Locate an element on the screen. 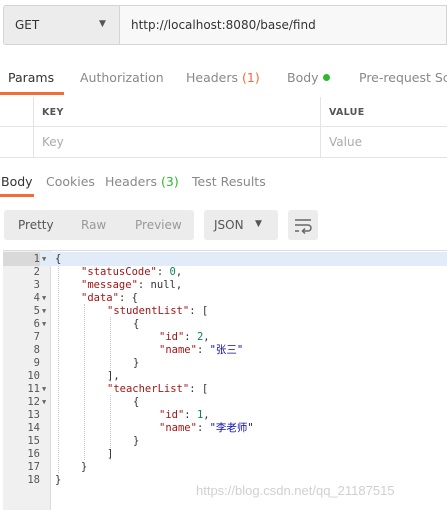 The image size is (447, 510). line-number: 3 is located at coordinates (36, 285).